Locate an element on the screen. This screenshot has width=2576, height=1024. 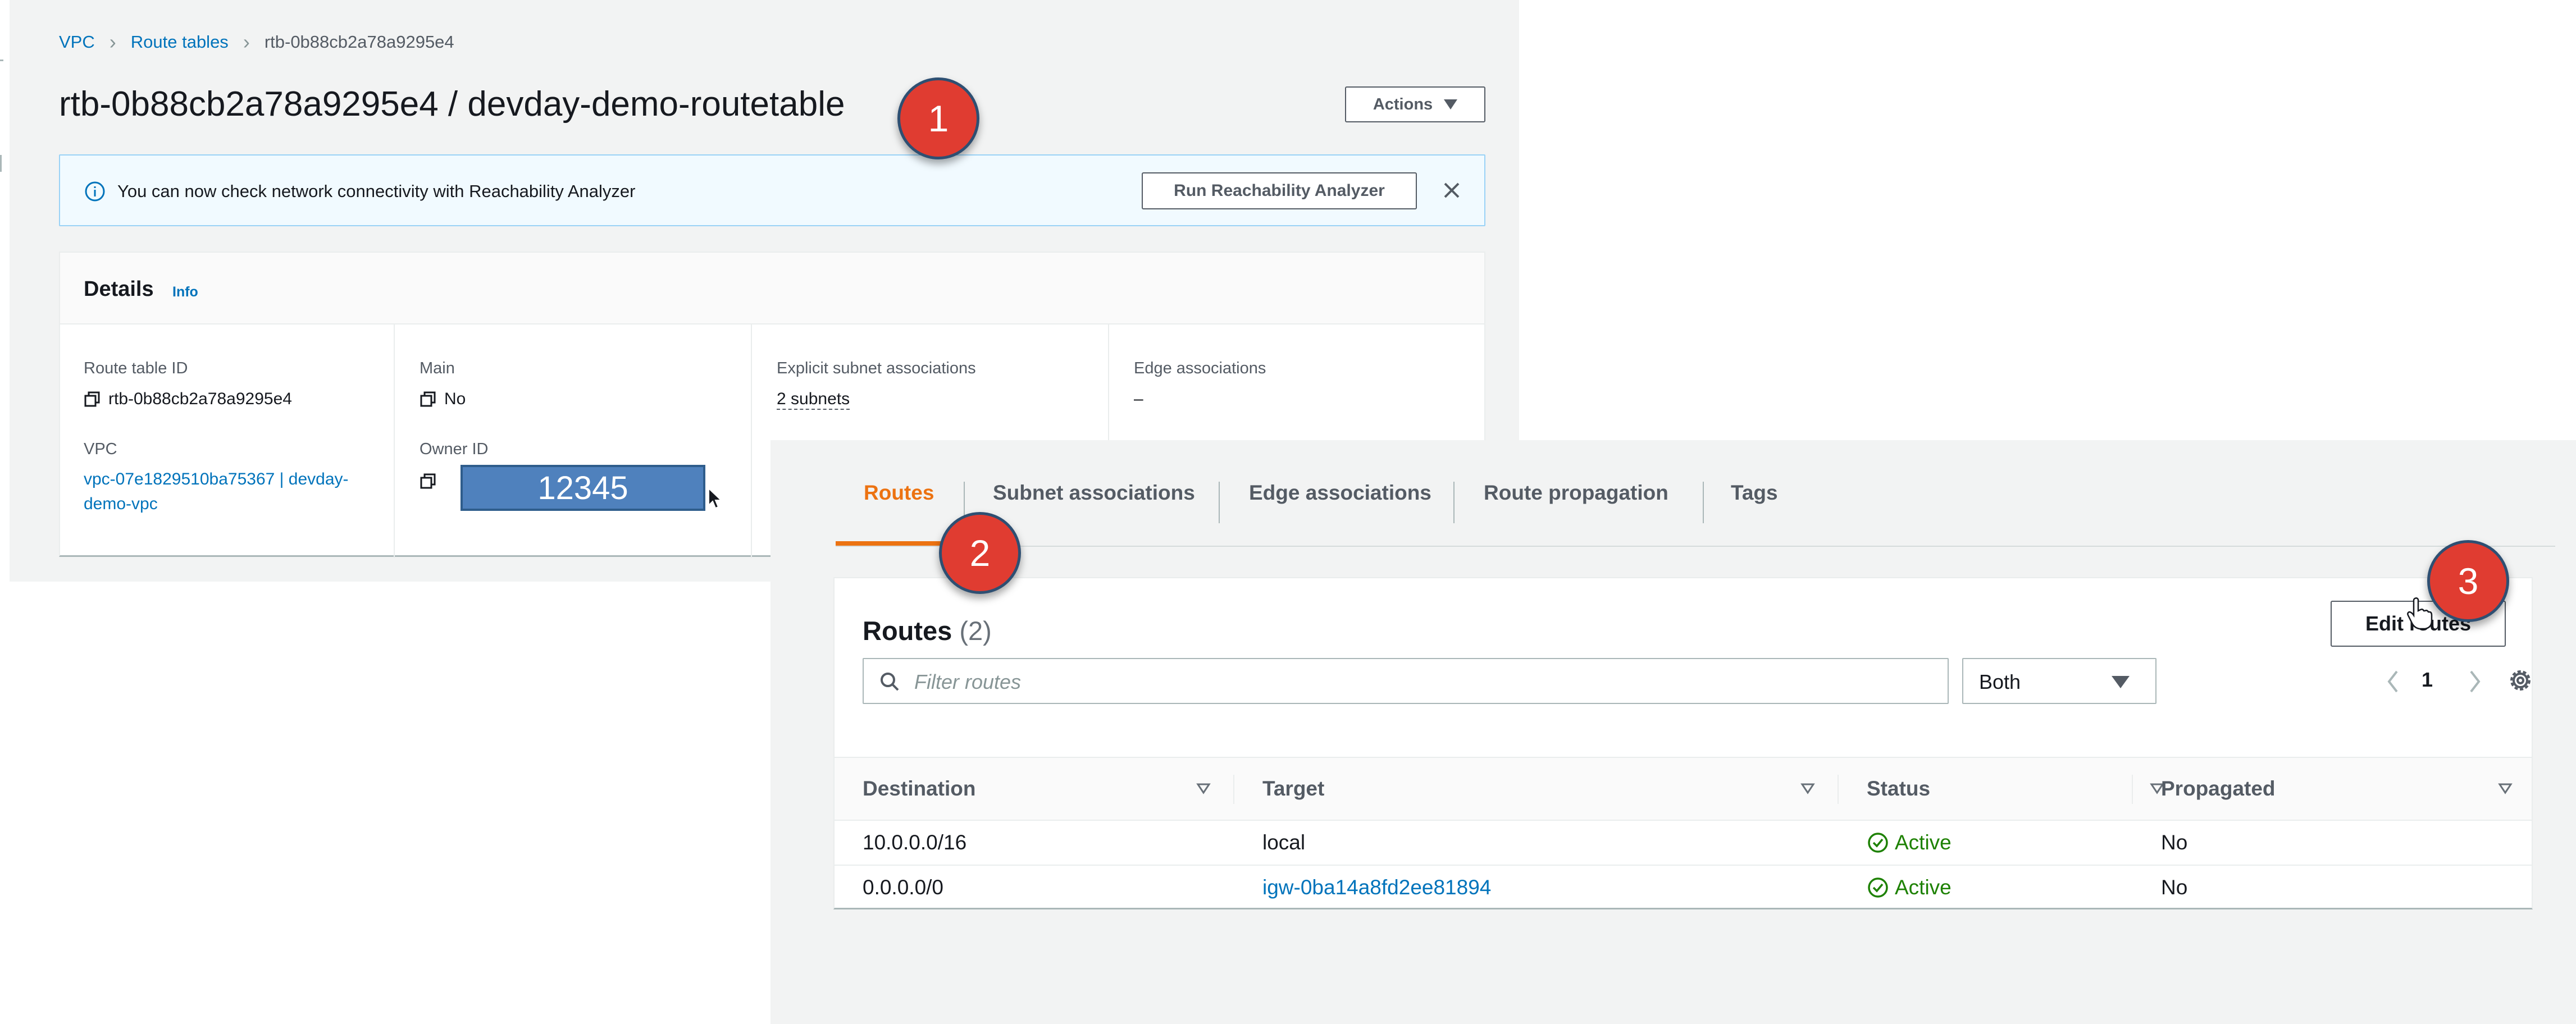
breadcrumb-current: rtb-0b88cb2a78a9295e4 is located at coordinates (359, 42).